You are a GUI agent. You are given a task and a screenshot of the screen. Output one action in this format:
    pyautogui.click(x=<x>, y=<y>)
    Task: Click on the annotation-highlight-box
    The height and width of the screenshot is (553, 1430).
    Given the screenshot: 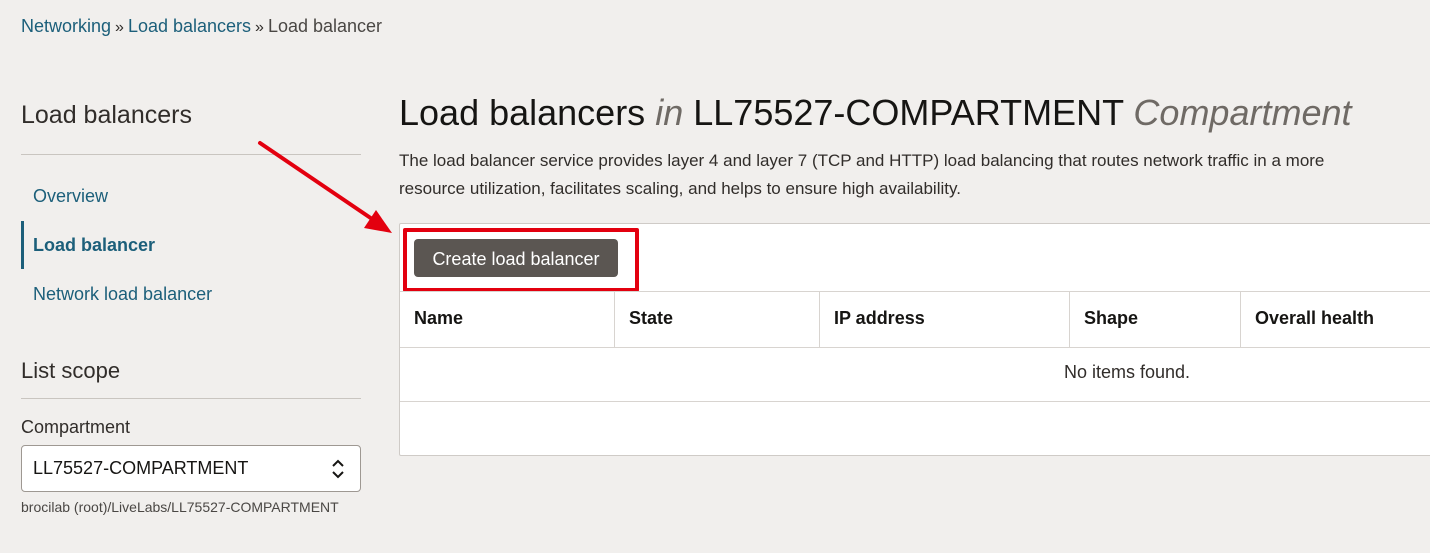 What is the action you would take?
    pyautogui.click(x=521, y=260)
    